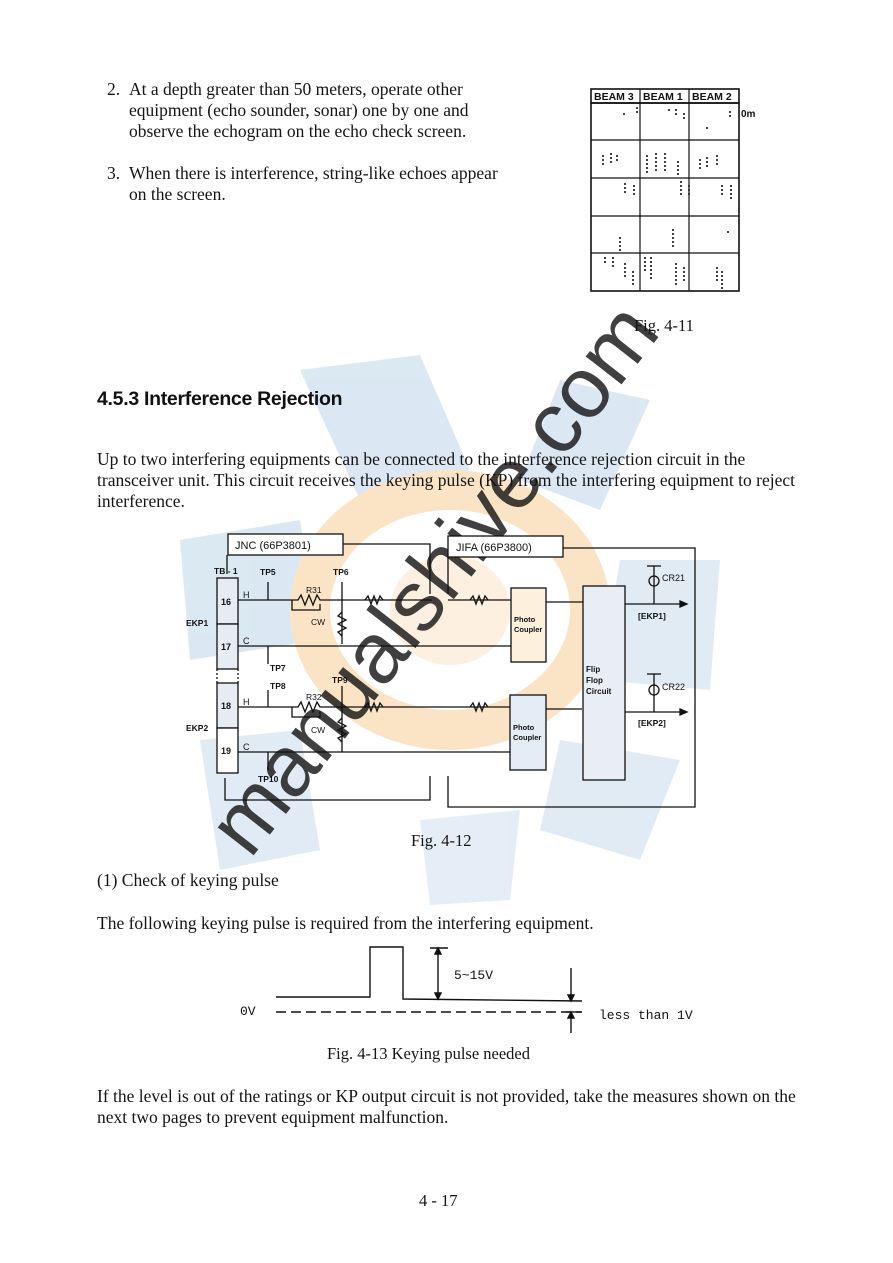 This screenshot has width=893, height=1263. I want to click on test-point-label: TP8, so click(278, 686).